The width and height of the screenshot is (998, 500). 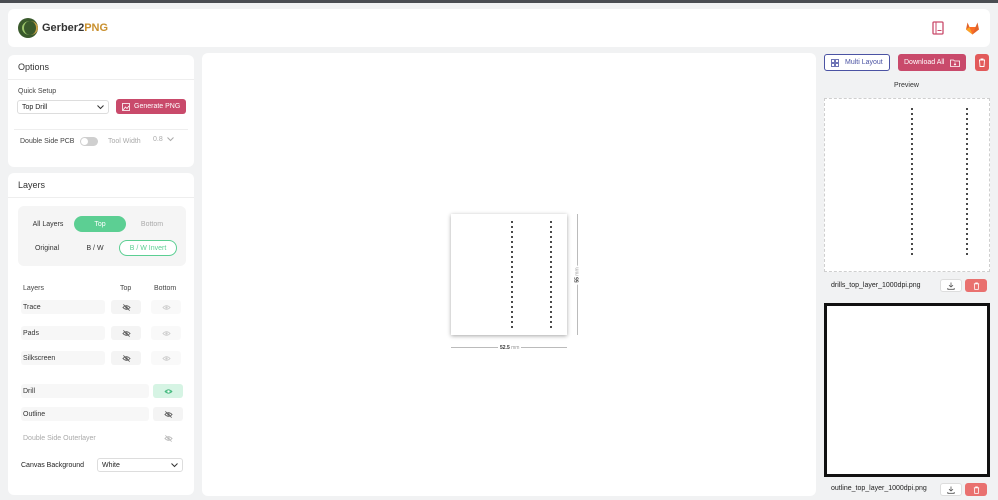 I want to click on pads-bottom-visibility-toggle, so click(x=166, y=333).